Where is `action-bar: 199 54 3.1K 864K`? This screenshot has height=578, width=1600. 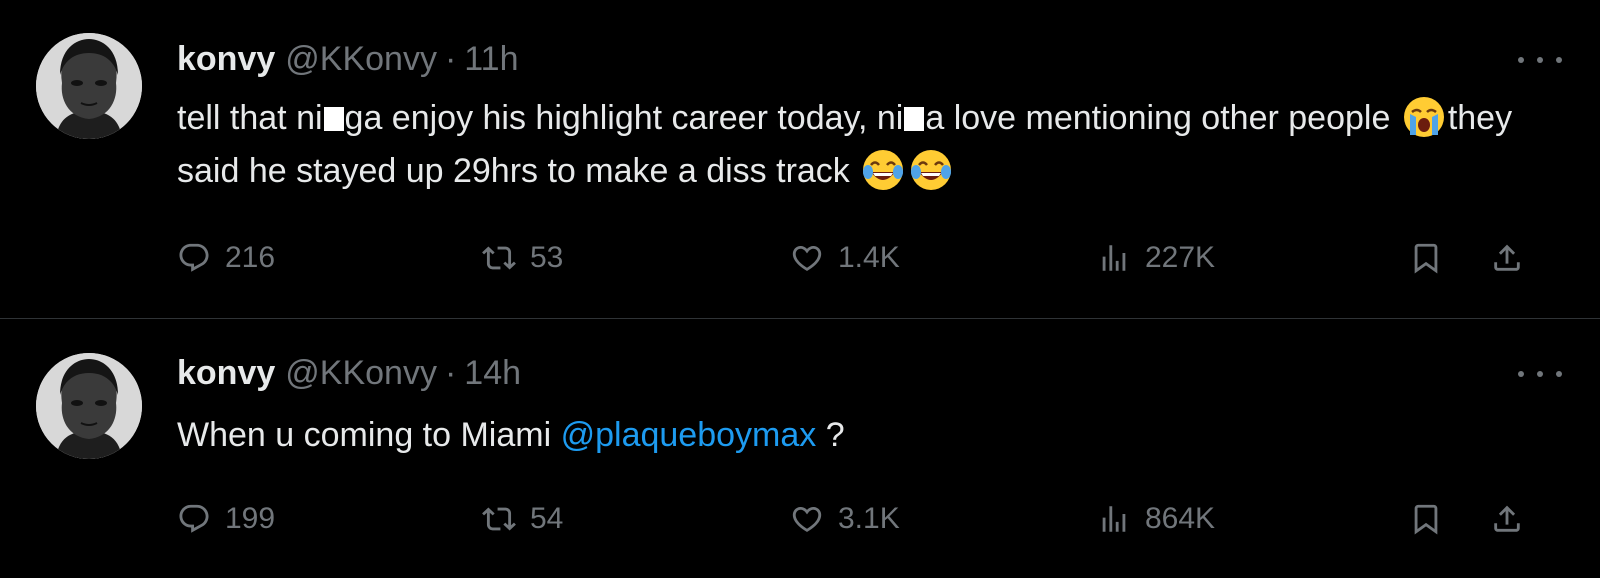
action-bar: 199 54 3.1K 864K is located at coordinates (872, 519).